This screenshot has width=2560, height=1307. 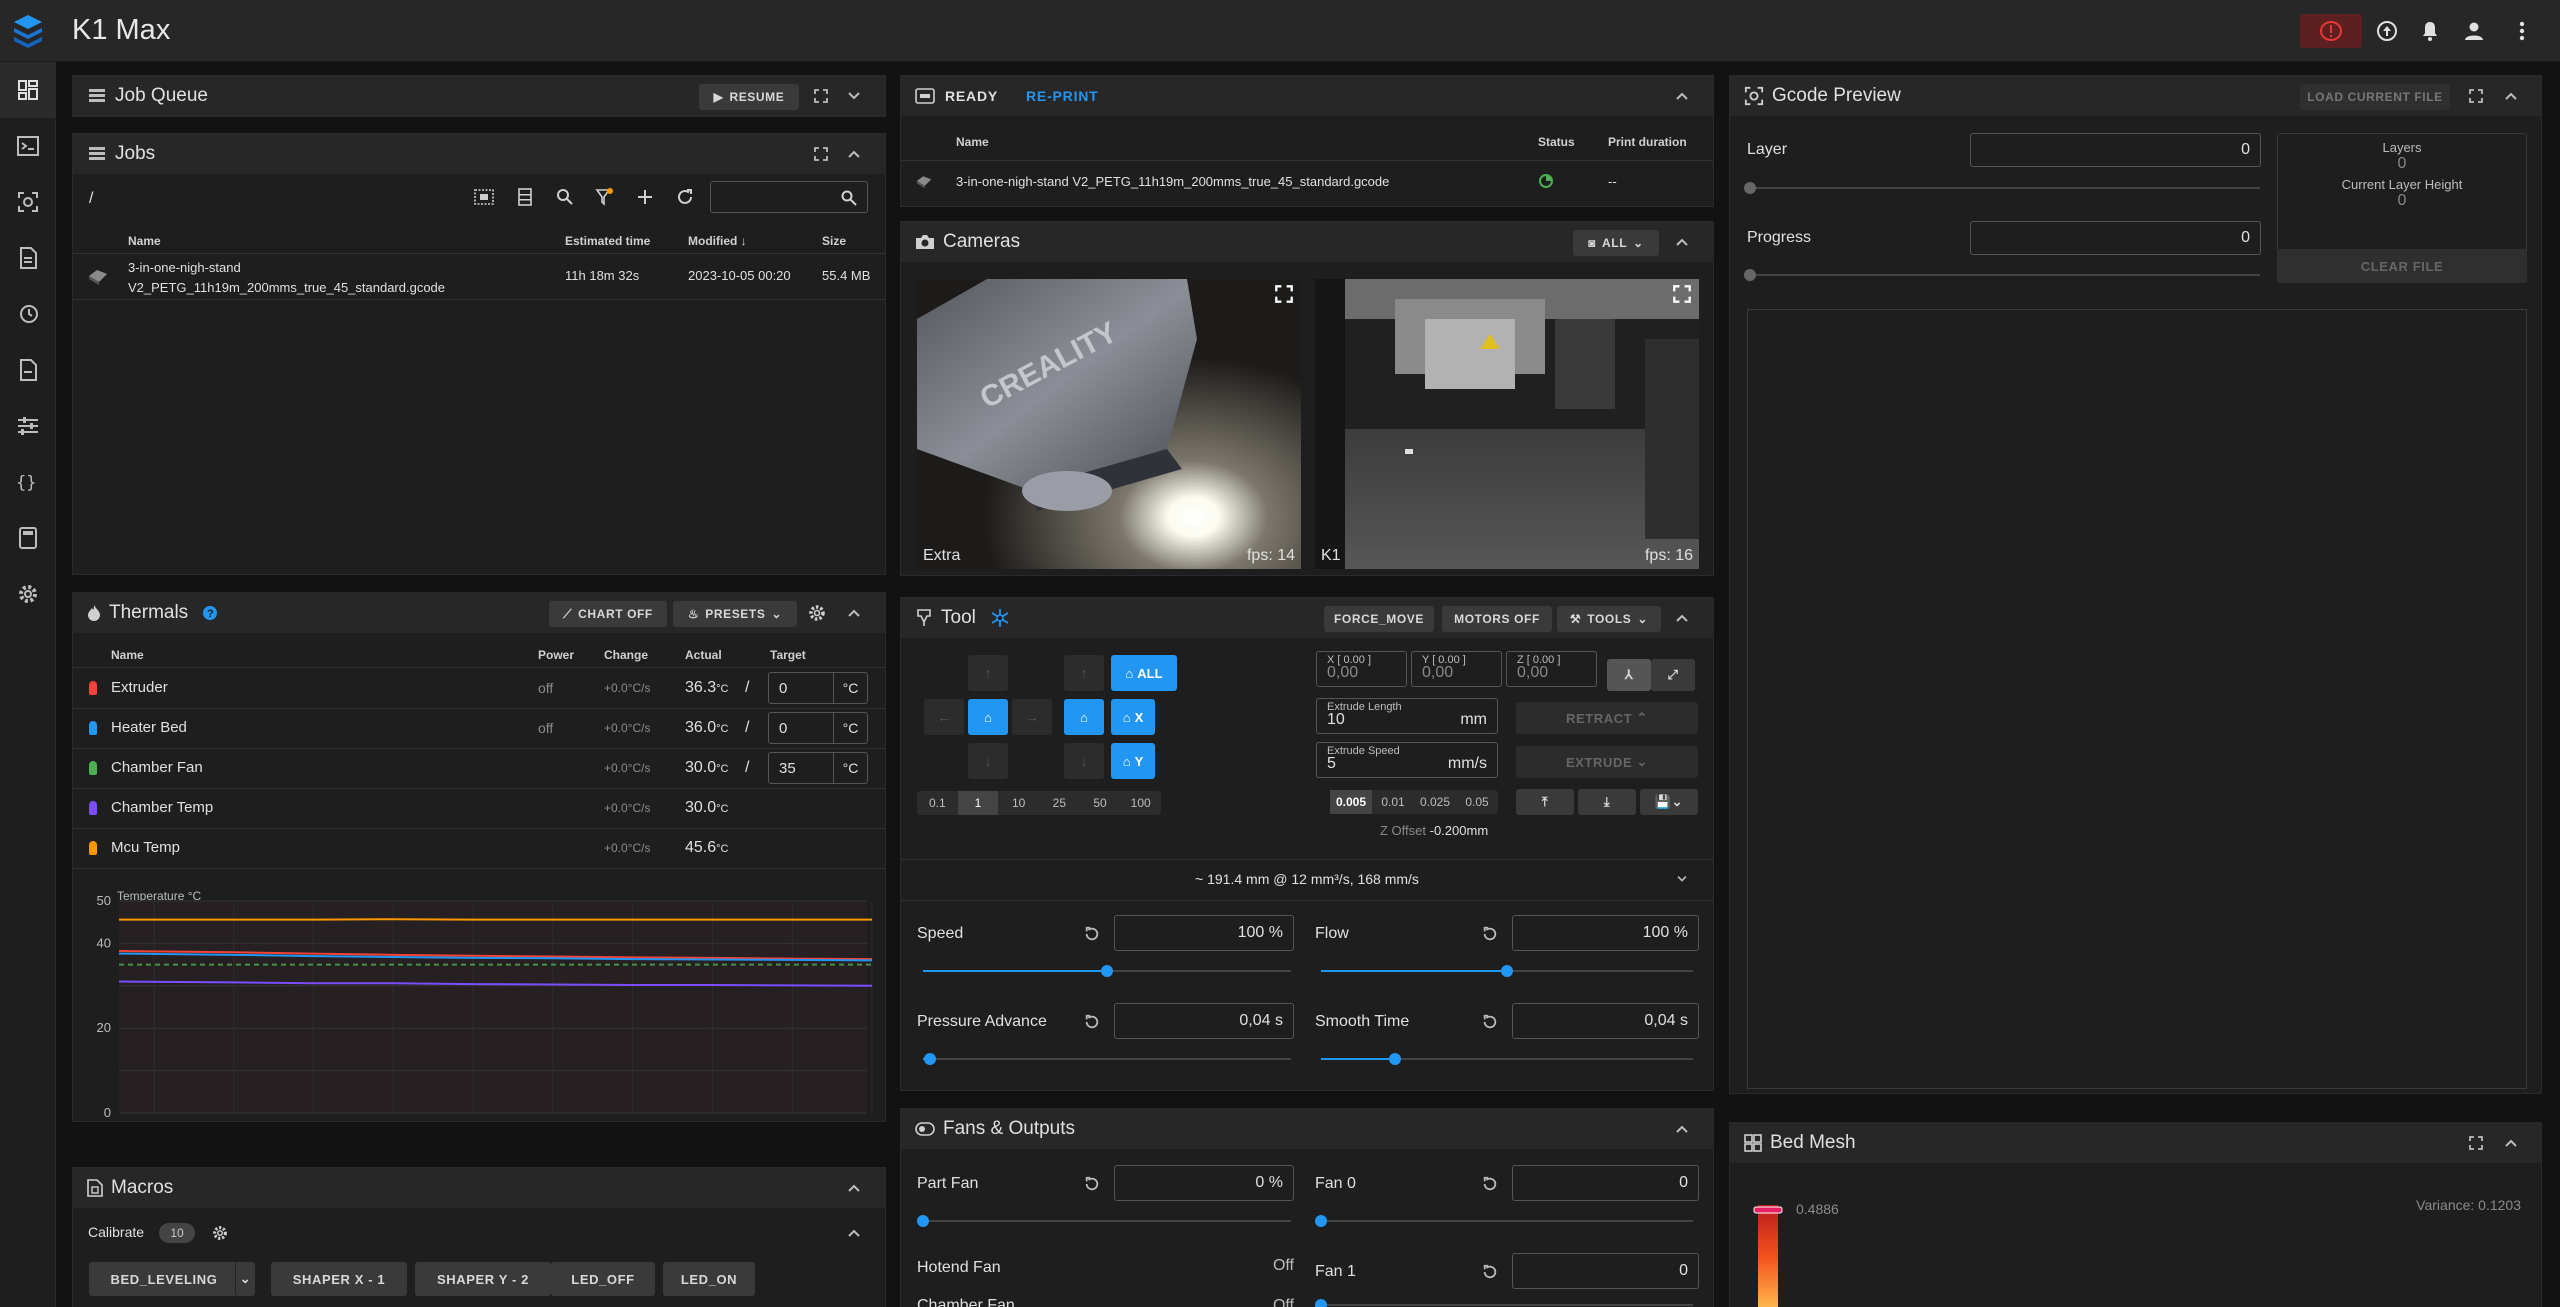 What do you see at coordinates (2474, 31) in the screenshot?
I see `user-account-icon` at bounding box center [2474, 31].